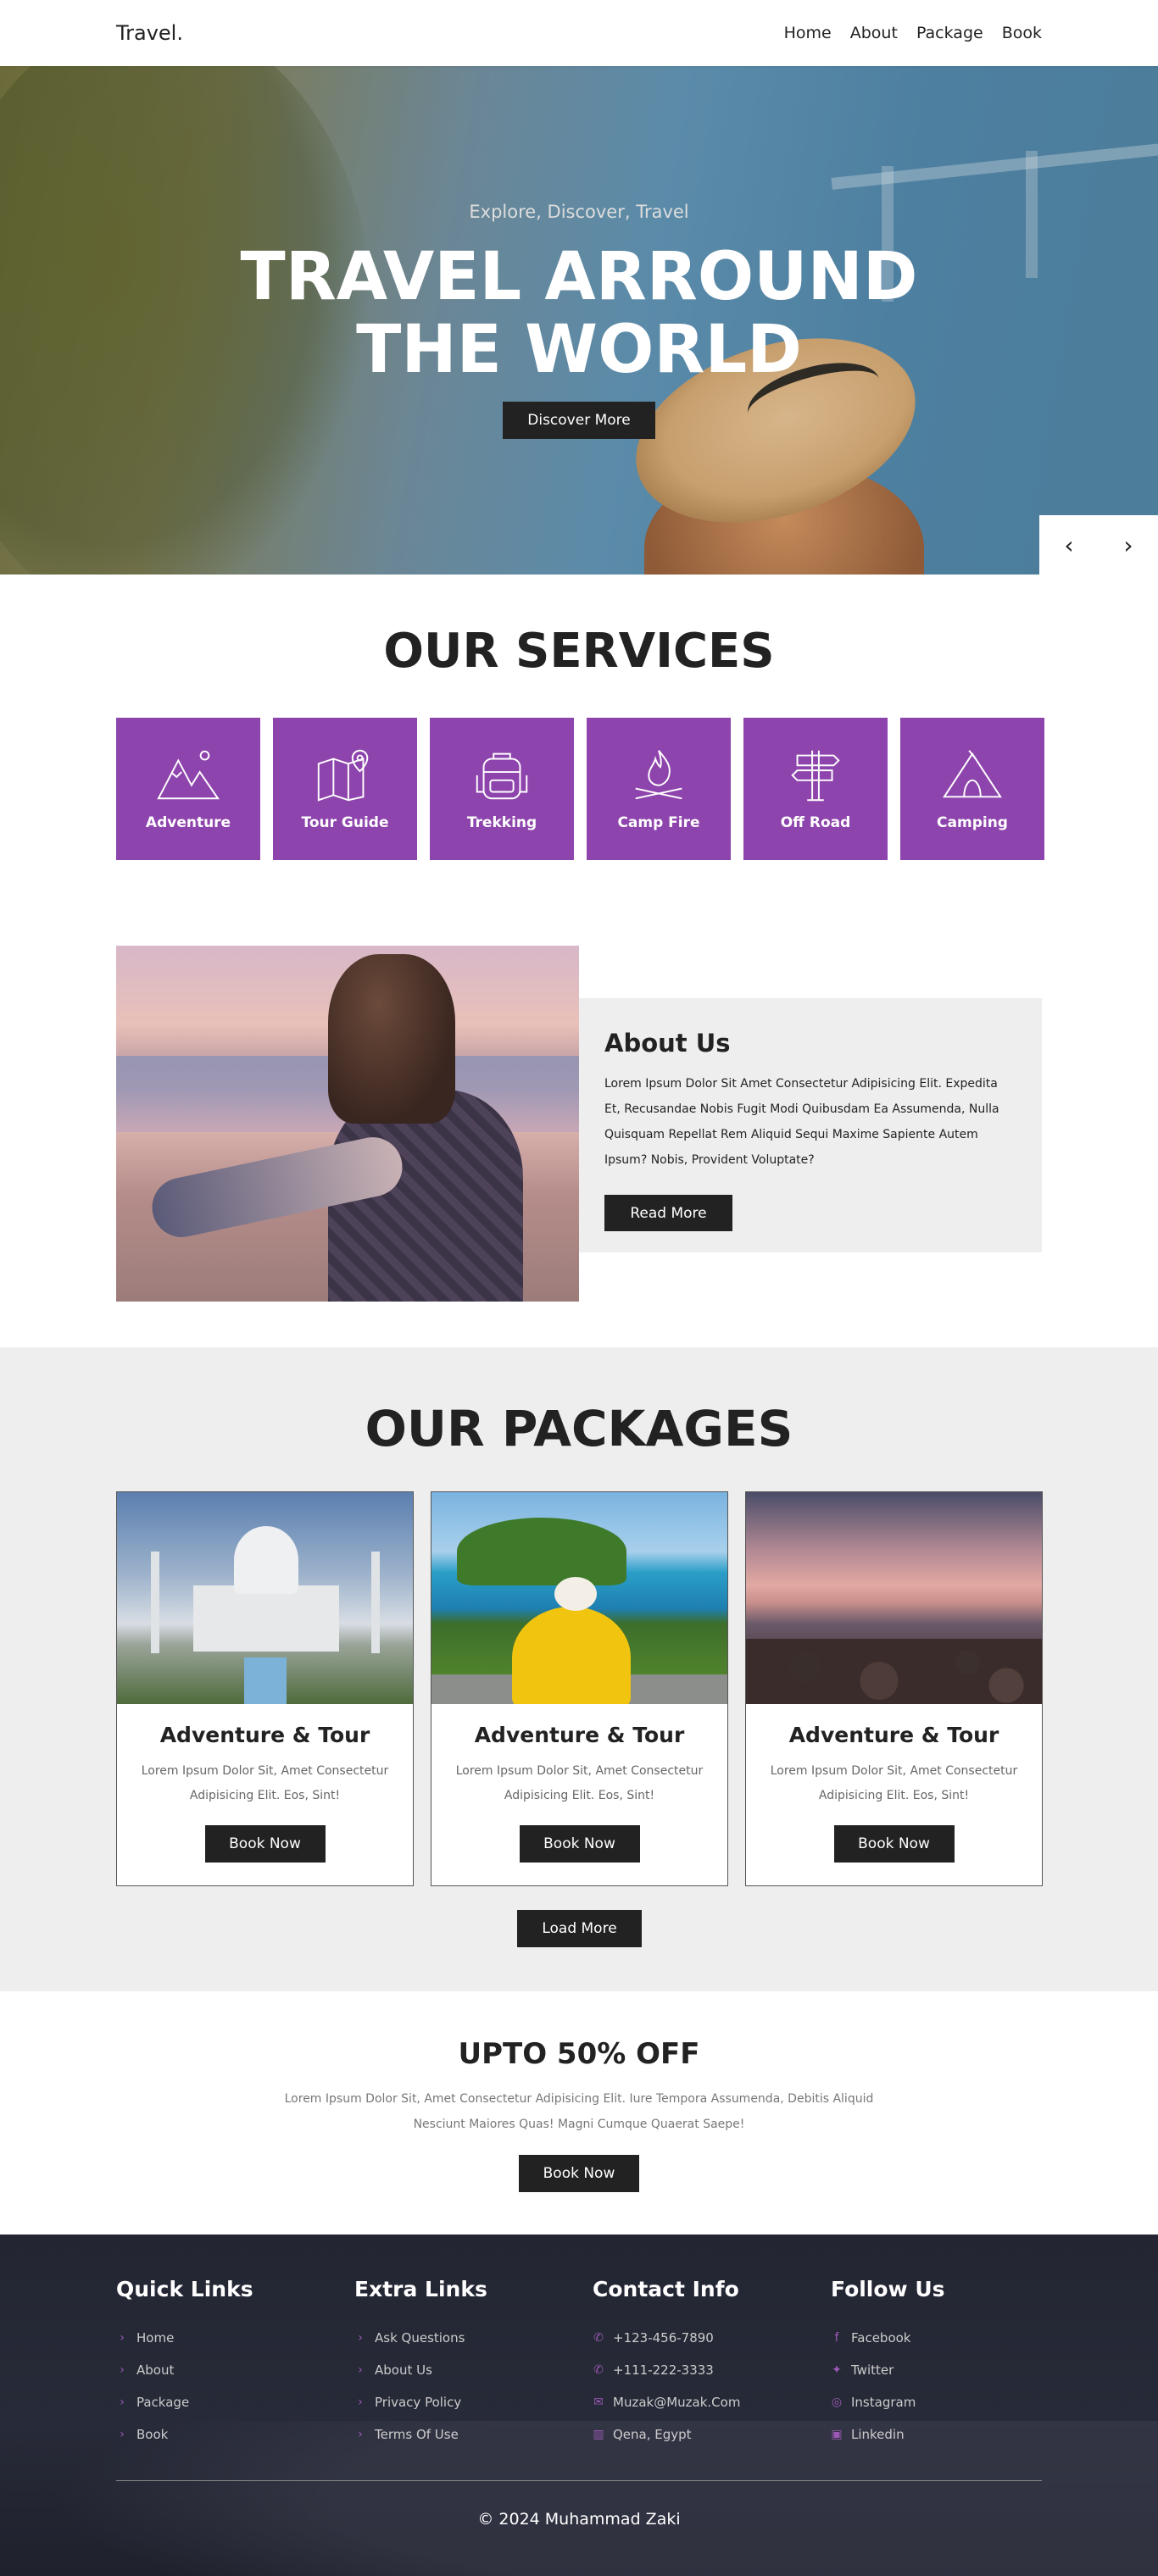 The width and height of the screenshot is (1158, 2576). I want to click on footer-heading: Extra Links, so click(420, 2289).